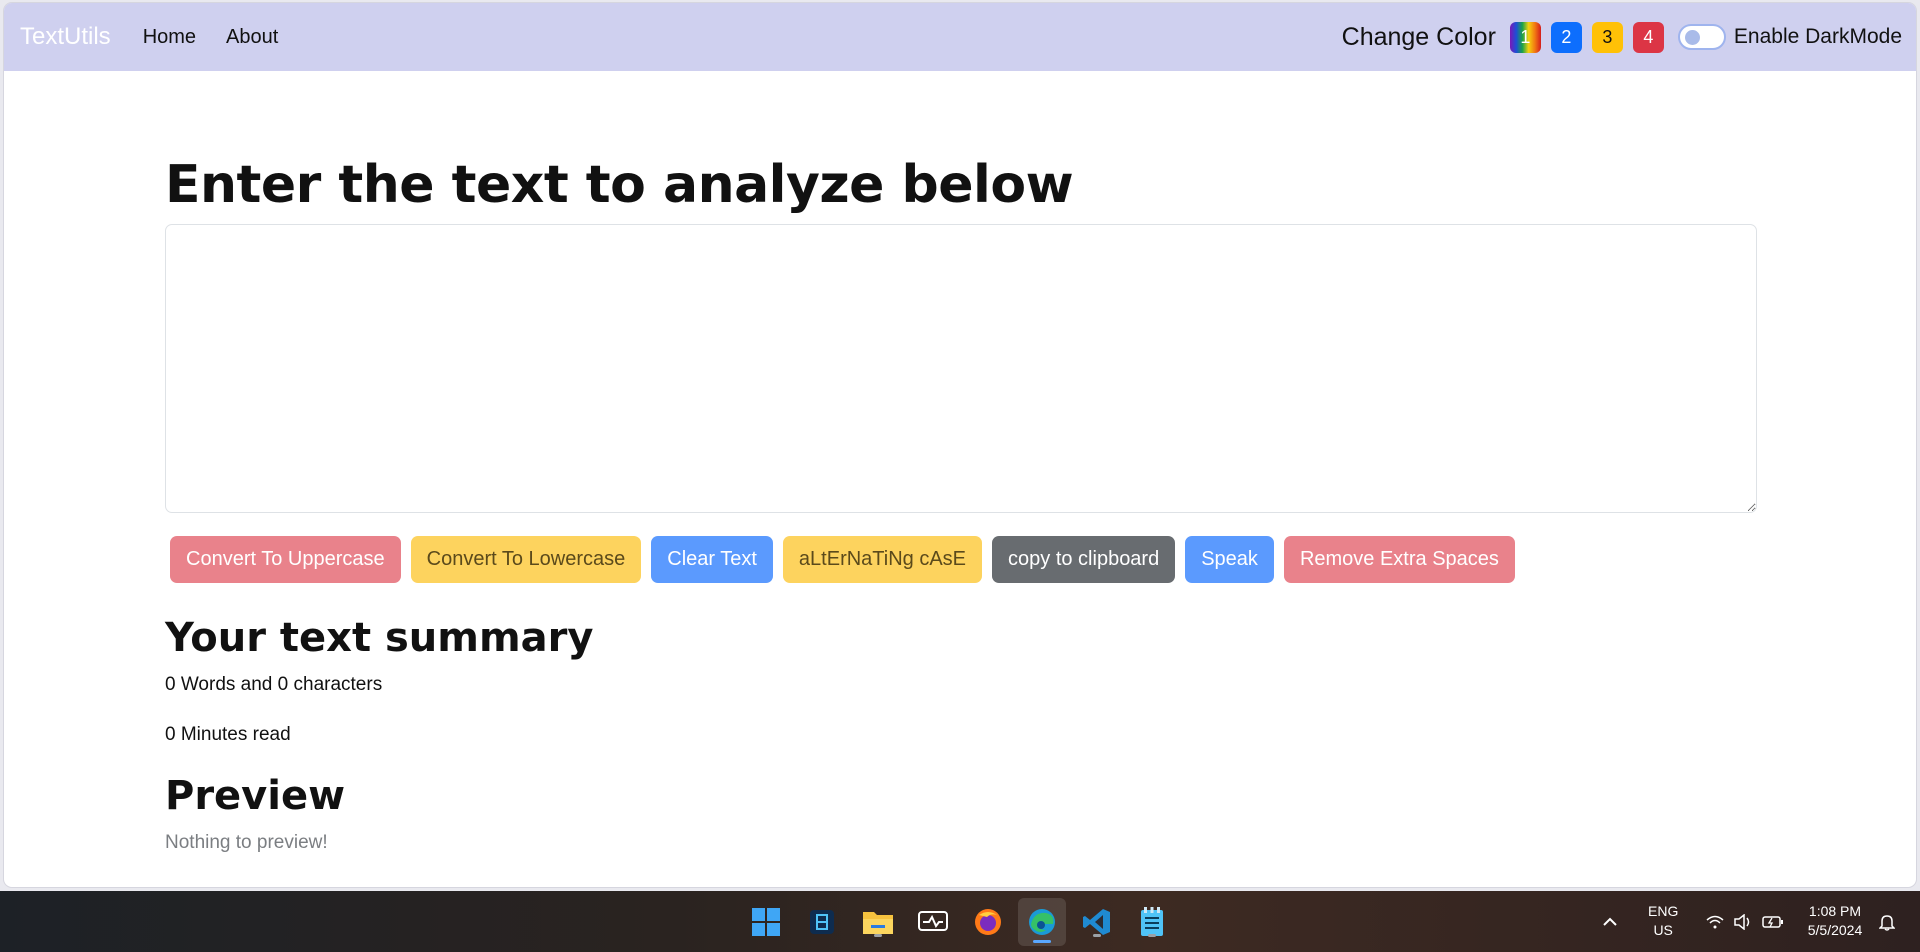 The width and height of the screenshot is (1920, 952). What do you see at coordinates (252, 37) in the screenshot?
I see `nav-about-link: About` at bounding box center [252, 37].